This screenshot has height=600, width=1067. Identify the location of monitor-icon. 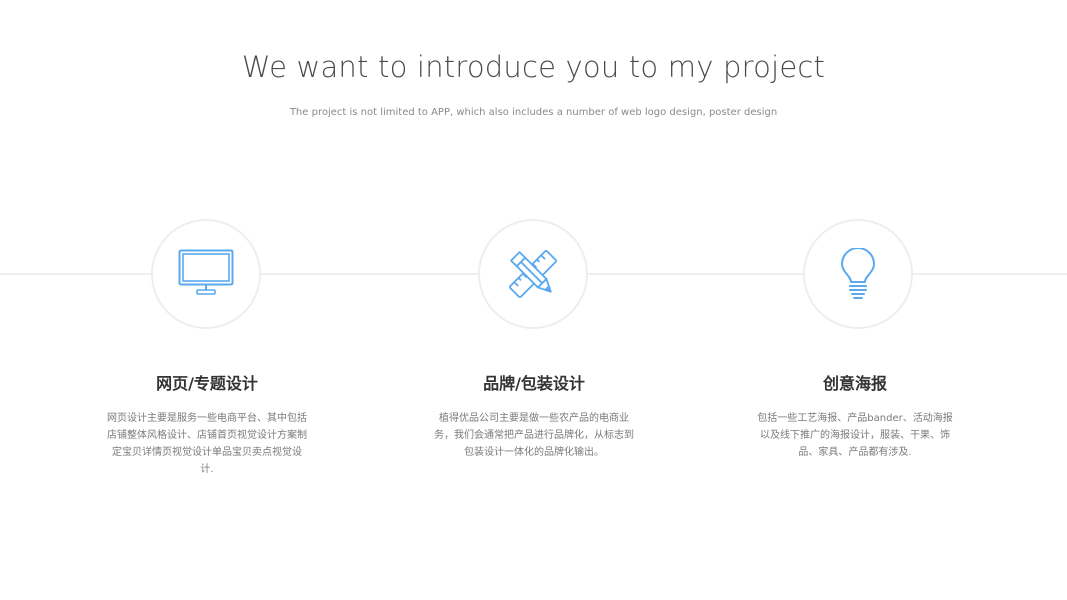
(206, 274).